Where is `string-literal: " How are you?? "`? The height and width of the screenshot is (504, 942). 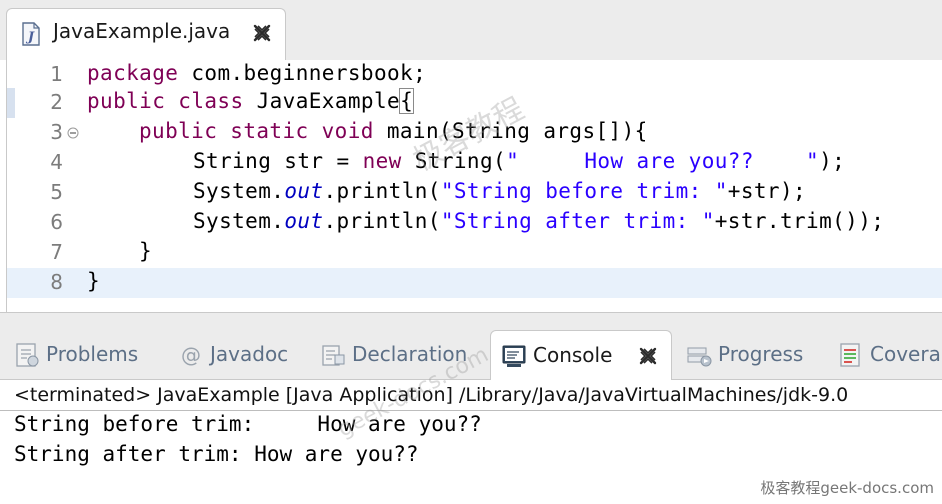 string-literal: " How are you?? " is located at coordinates (663, 161).